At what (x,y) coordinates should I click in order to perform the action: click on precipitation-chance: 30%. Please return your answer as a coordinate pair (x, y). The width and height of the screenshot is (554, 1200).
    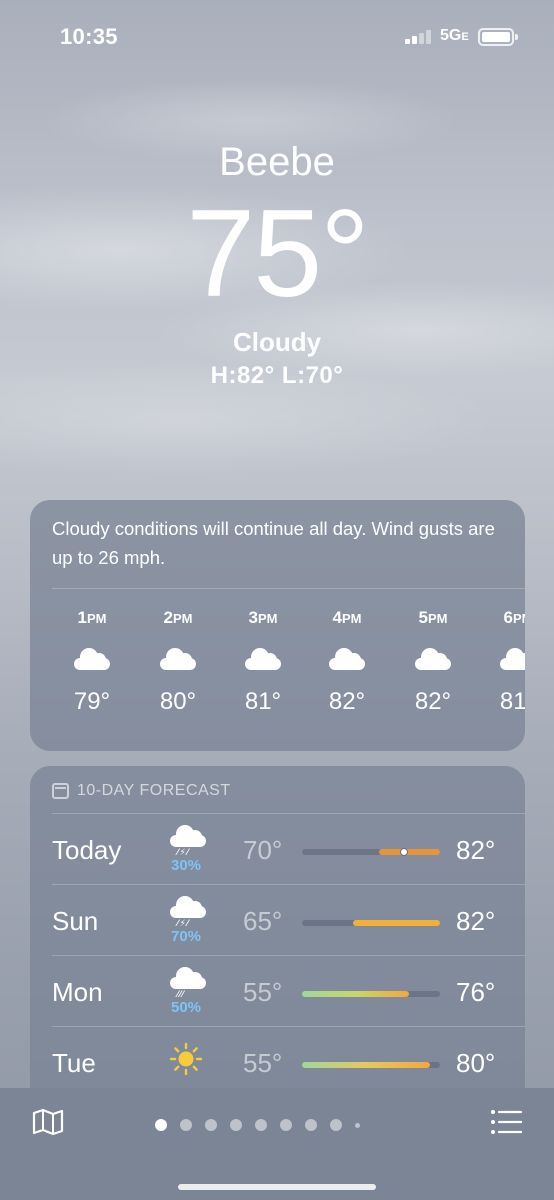
    Looking at the image, I should click on (186, 865).